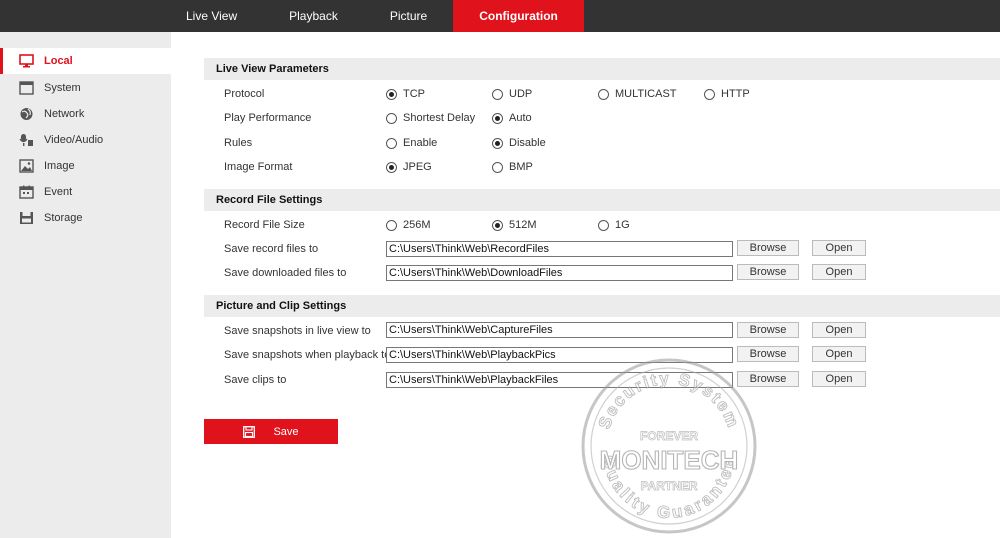  Describe the element at coordinates (211, 16) in the screenshot. I see `tab-live-view: Live View` at that location.